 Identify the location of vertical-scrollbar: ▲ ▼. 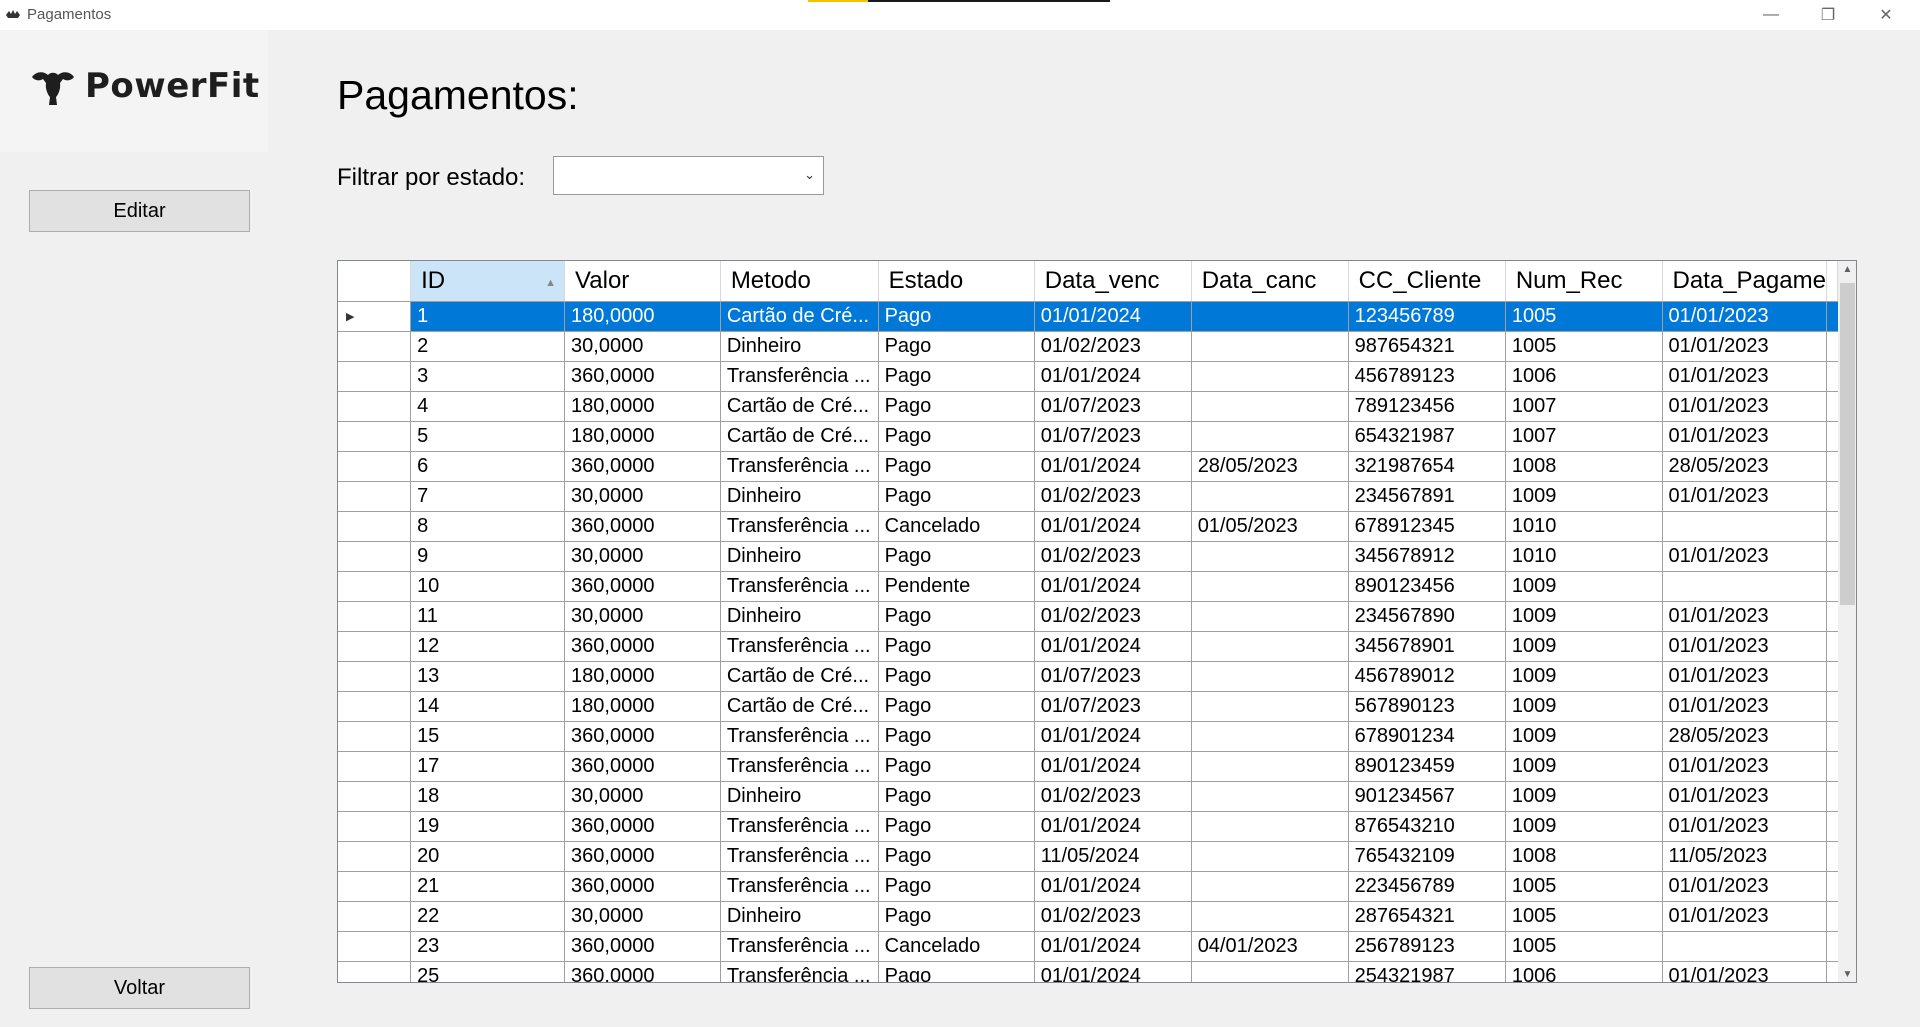
(1847, 621).